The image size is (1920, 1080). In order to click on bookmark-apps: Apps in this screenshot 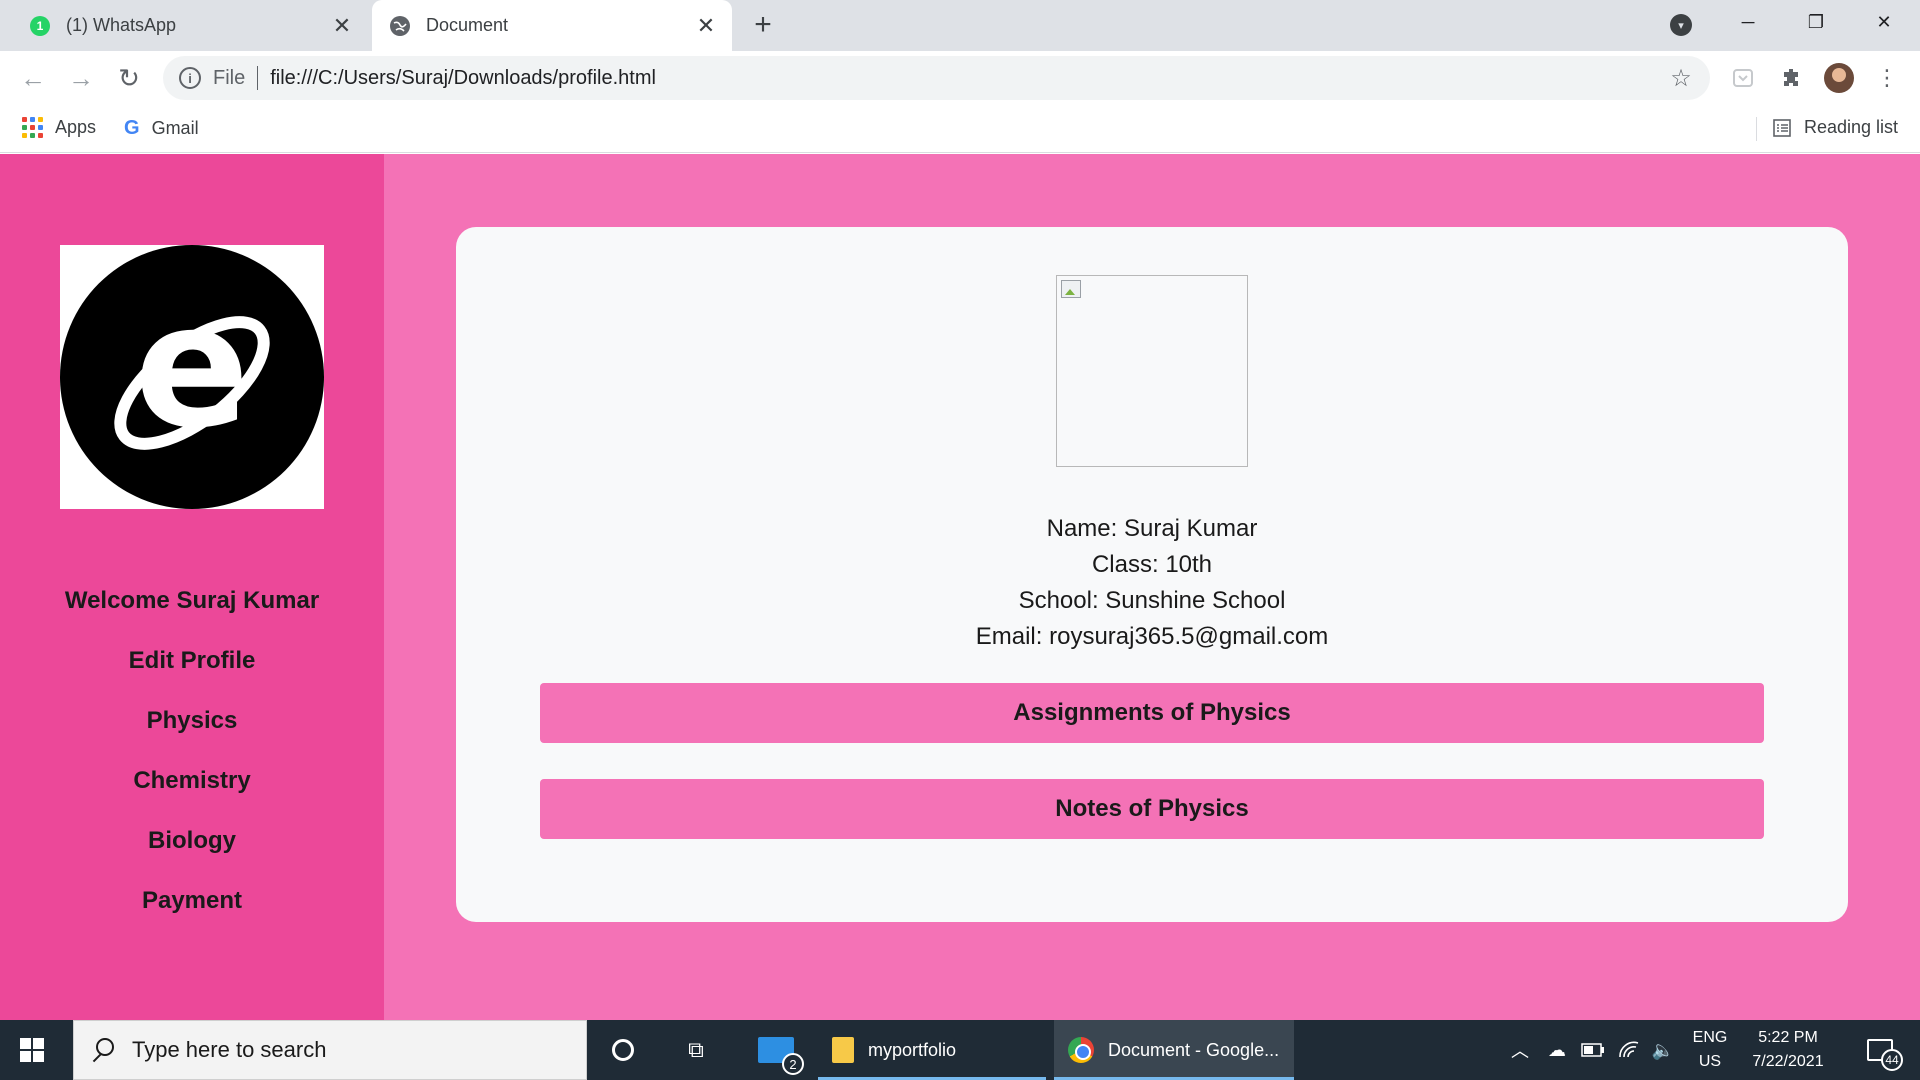, I will do `click(59, 127)`.